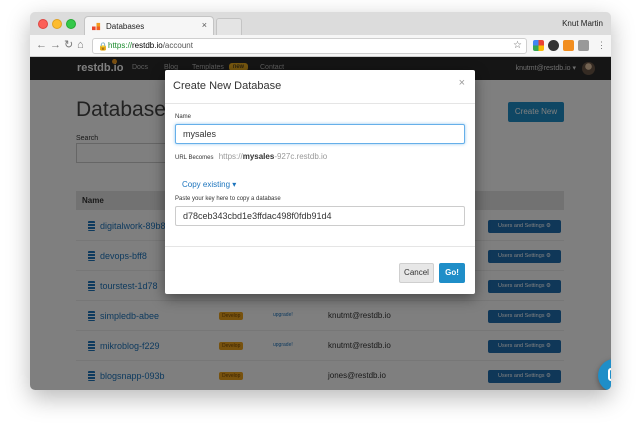 This screenshot has width=640, height=431. I want to click on profile-name: Knut Martin, so click(582, 23).